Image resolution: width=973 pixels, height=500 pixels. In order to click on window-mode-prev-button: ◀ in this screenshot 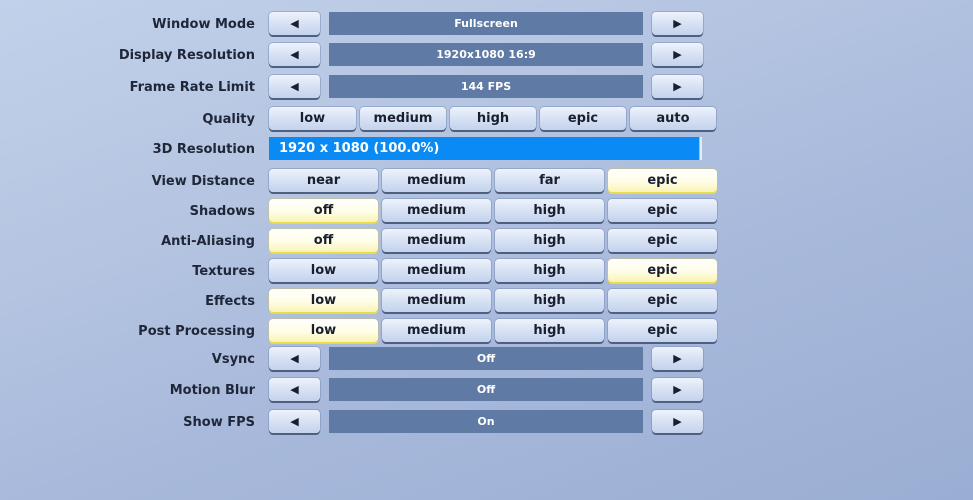, I will do `click(294, 23)`.